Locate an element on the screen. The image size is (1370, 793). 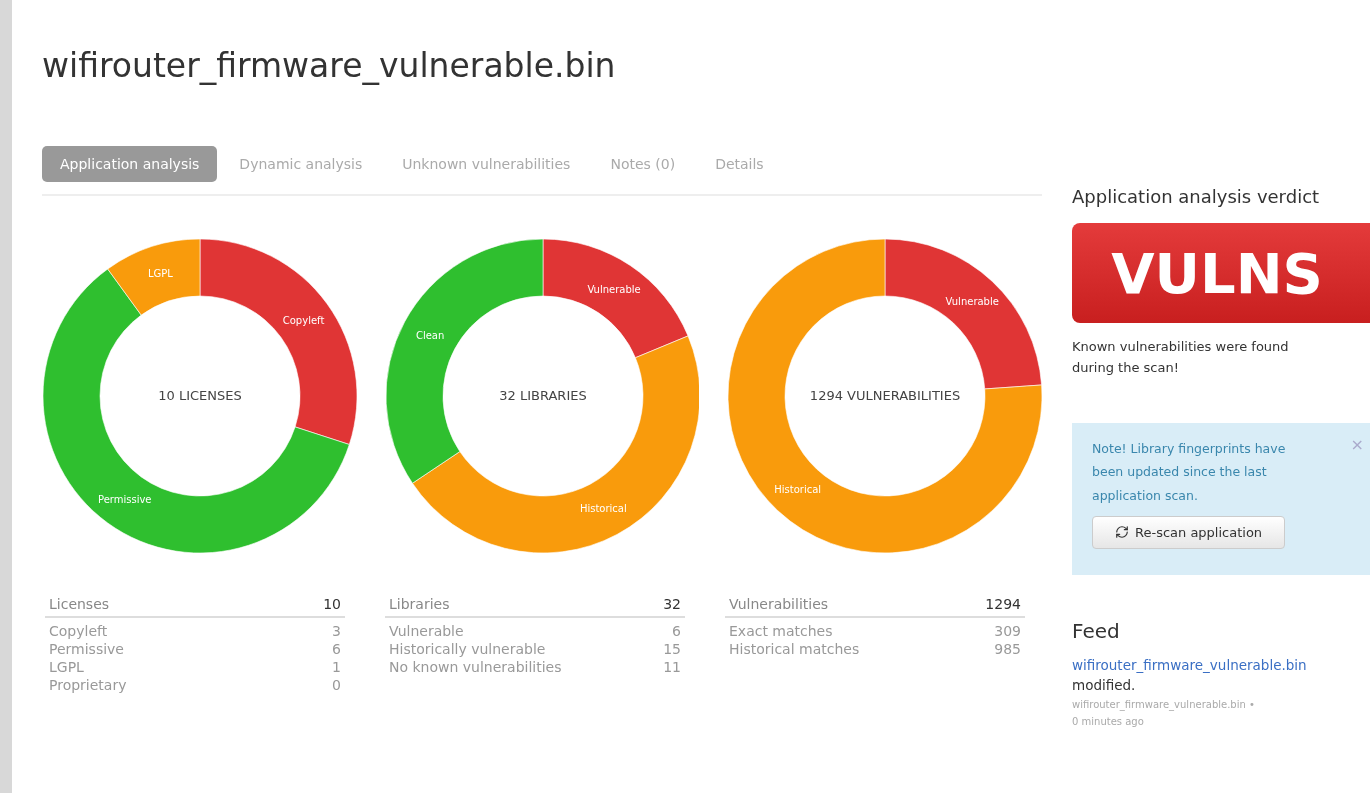
tab: Unknown vulnerabilities is located at coordinates (486, 164).